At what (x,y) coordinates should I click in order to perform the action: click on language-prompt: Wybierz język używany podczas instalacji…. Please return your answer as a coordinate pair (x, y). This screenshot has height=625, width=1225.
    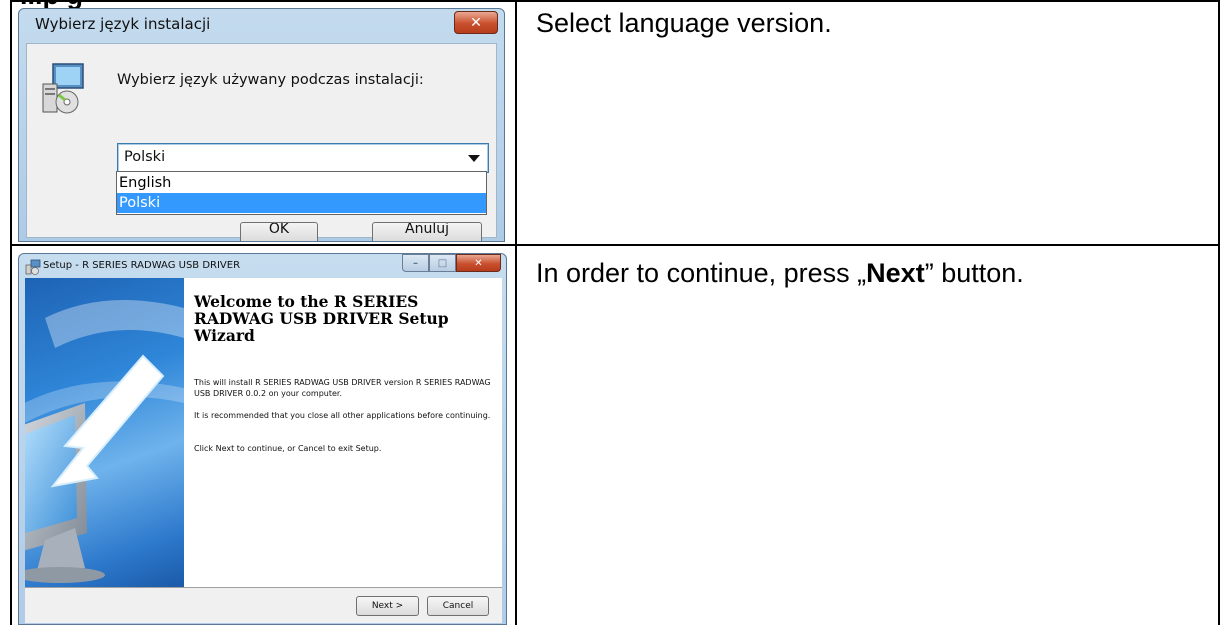
    Looking at the image, I should click on (270, 80).